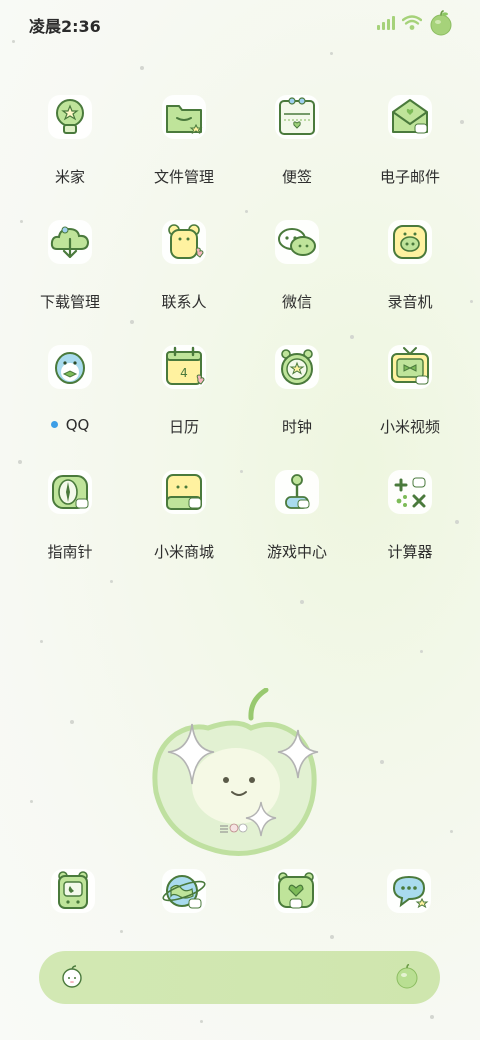 The width and height of the screenshot is (480, 1040). What do you see at coordinates (184, 142) in the screenshot?
I see `app-file-manager: 文件管理` at bounding box center [184, 142].